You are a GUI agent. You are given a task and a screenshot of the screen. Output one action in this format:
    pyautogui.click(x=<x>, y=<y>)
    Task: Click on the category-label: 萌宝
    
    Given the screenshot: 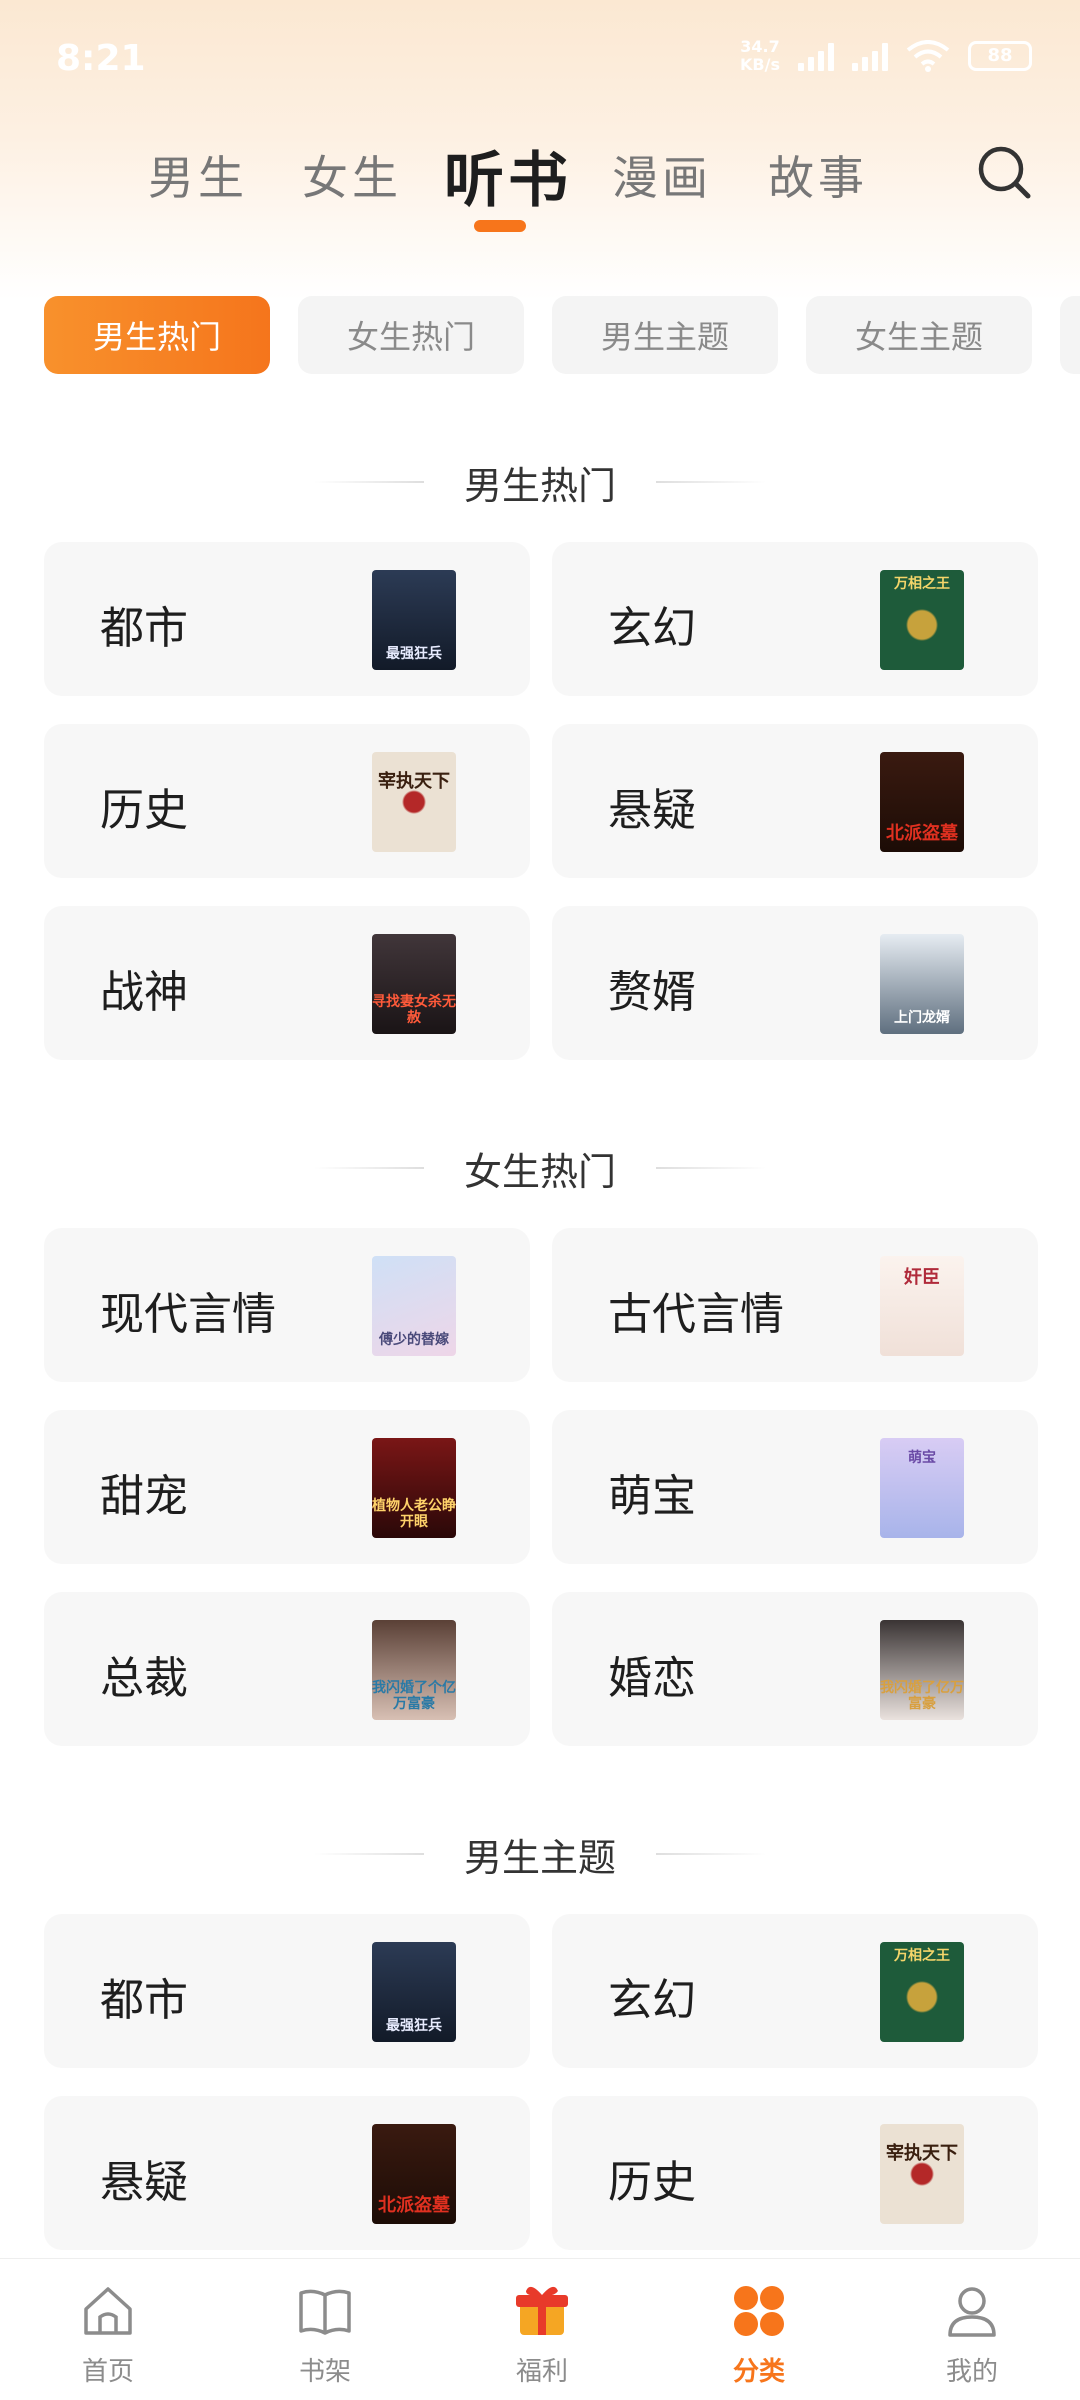 What is the action you would take?
    pyautogui.click(x=652, y=1496)
    